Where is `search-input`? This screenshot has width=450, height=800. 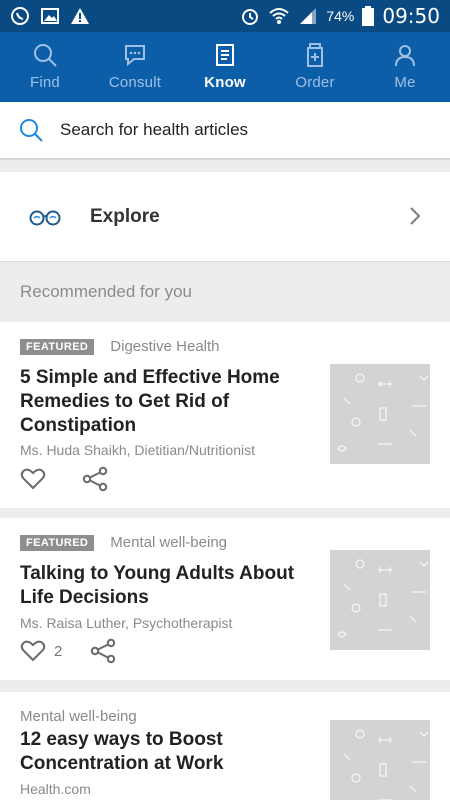
search-input is located at coordinates (240, 130).